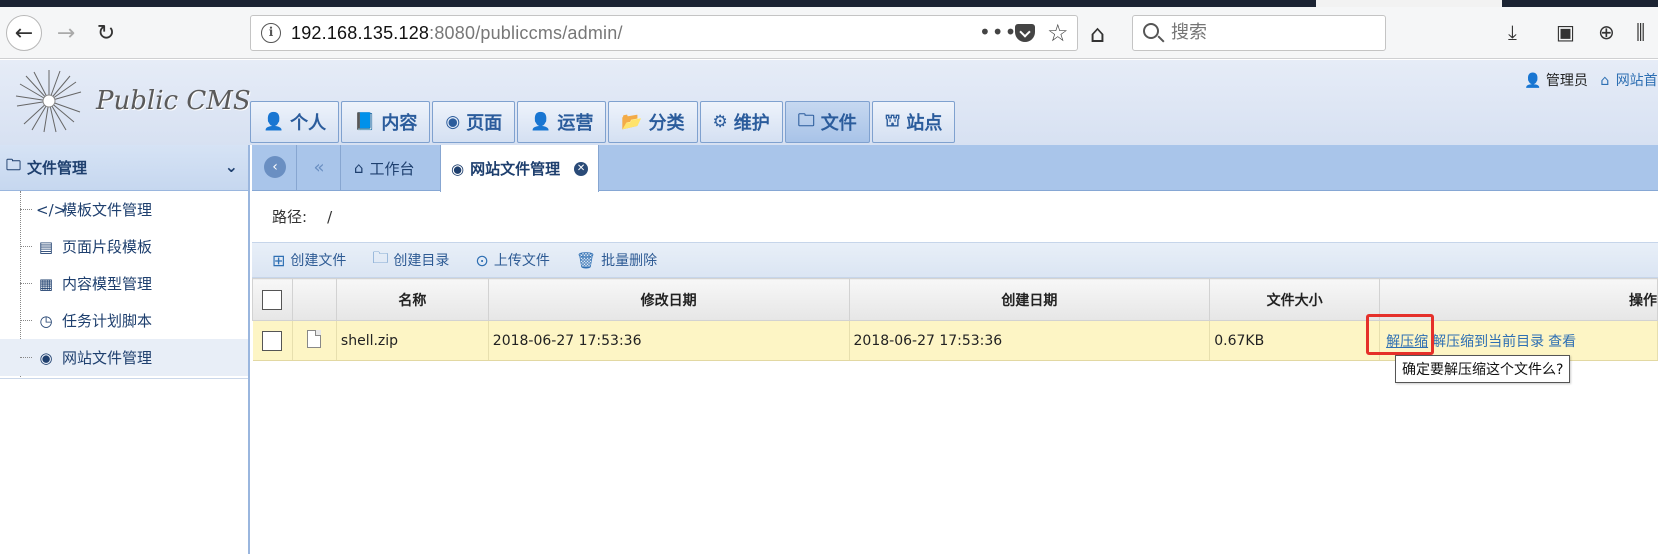 The image size is (1658, 554). What do you see at coordinates (49, 101) in the screenshot?
I see `logo-icon` at bounding box center [49, 101].